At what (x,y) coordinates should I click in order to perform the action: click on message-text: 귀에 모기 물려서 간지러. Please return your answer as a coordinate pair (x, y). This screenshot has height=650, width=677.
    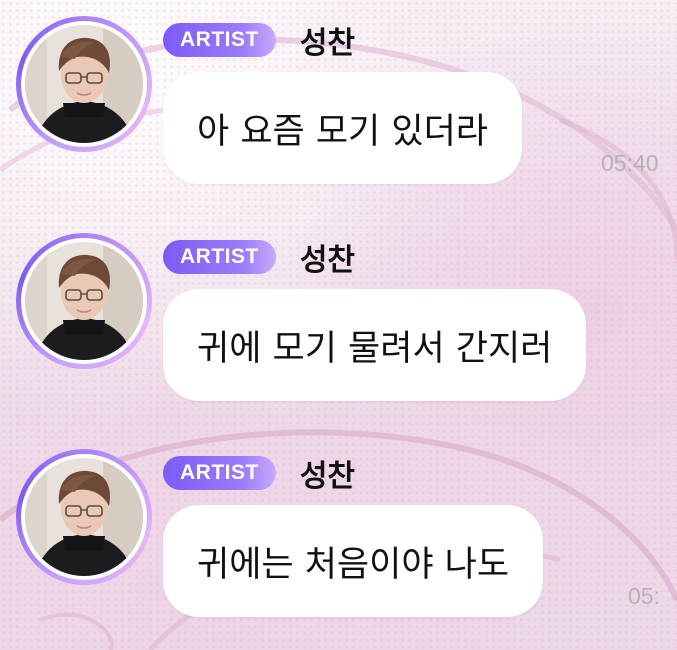
    Looking at the image, I should click on (375, 348).